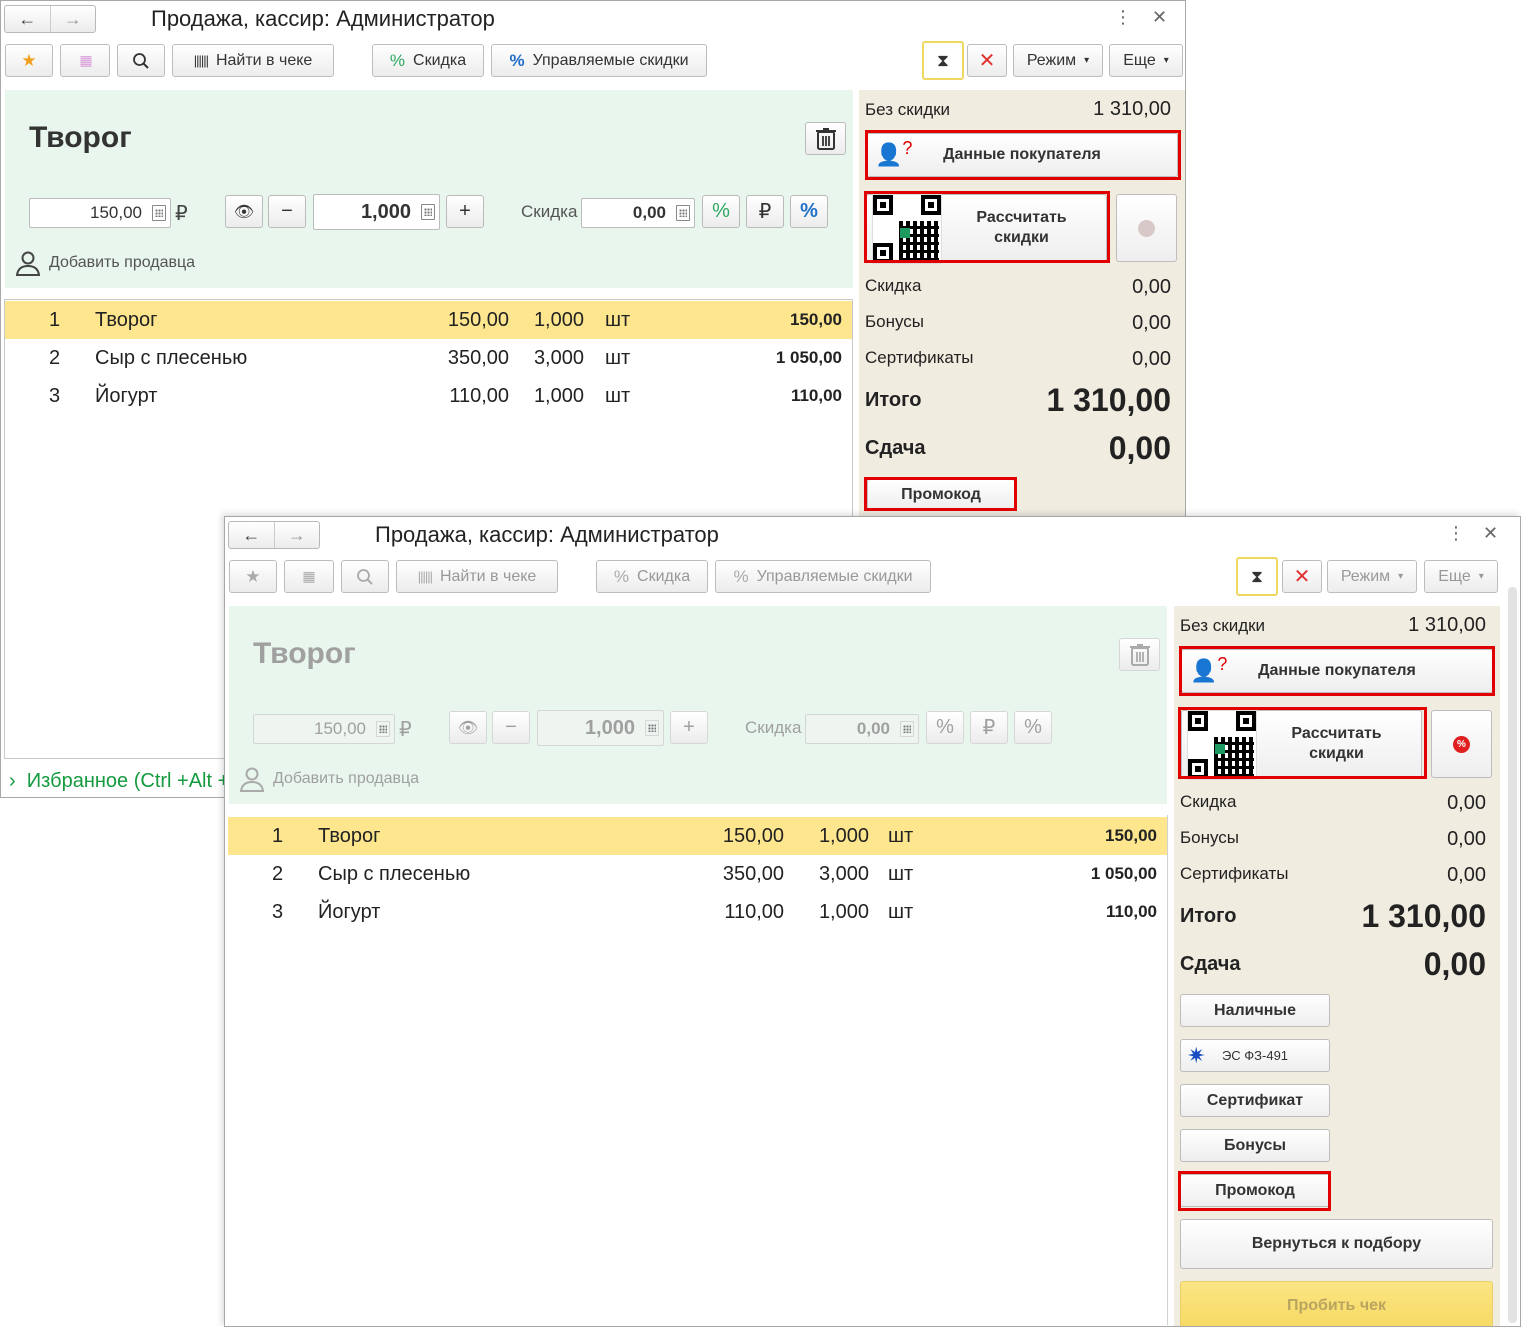 The height and width of the screenshot is (1327, 1521). What do you see at coordinates (1255, 1010) in the screenshot?
I see `cash-button: Наличные` at bounding box center [1255, 1010].